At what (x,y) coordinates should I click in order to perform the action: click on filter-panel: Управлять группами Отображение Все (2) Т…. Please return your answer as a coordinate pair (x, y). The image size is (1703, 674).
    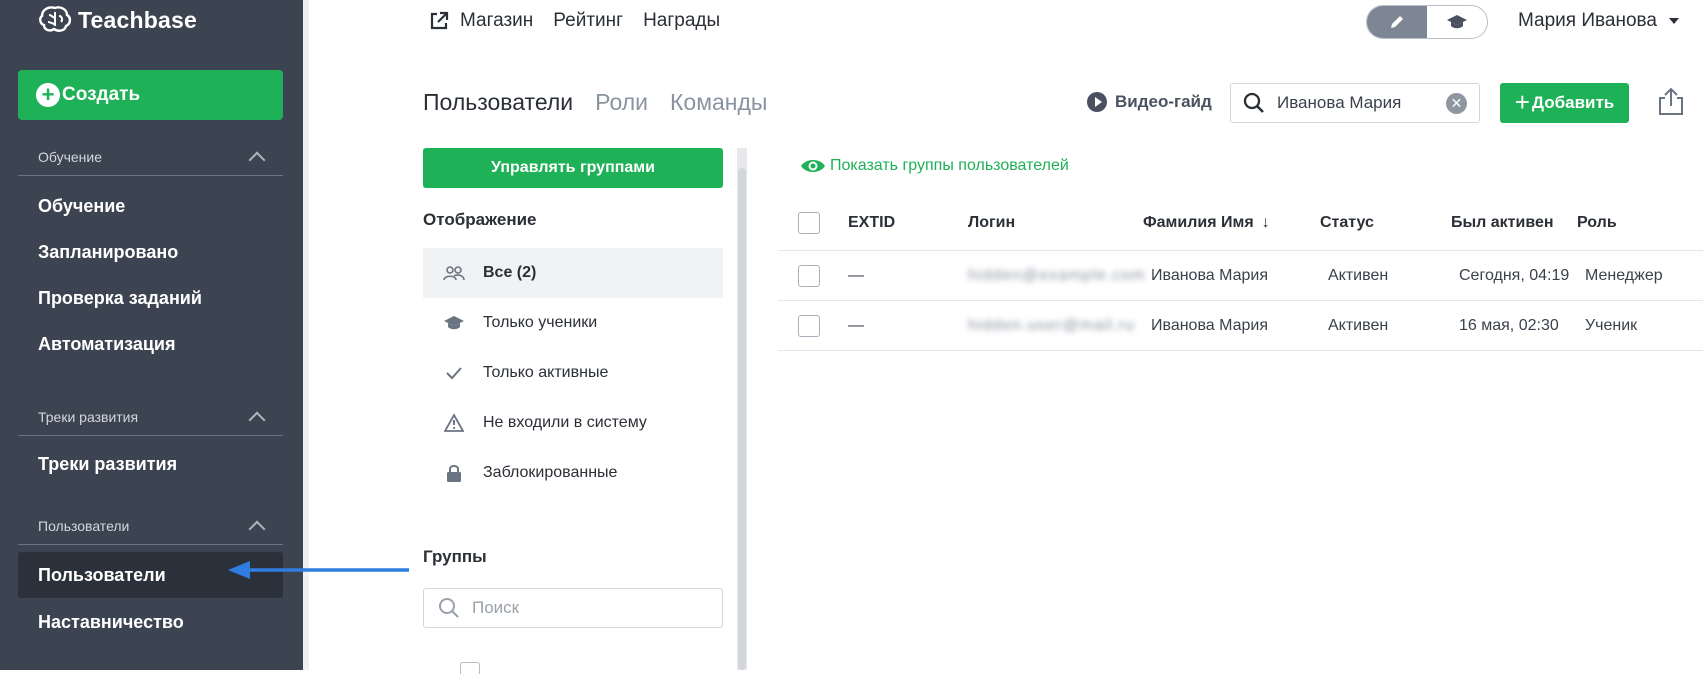
    Looking at the image, I should click on (573, 323).